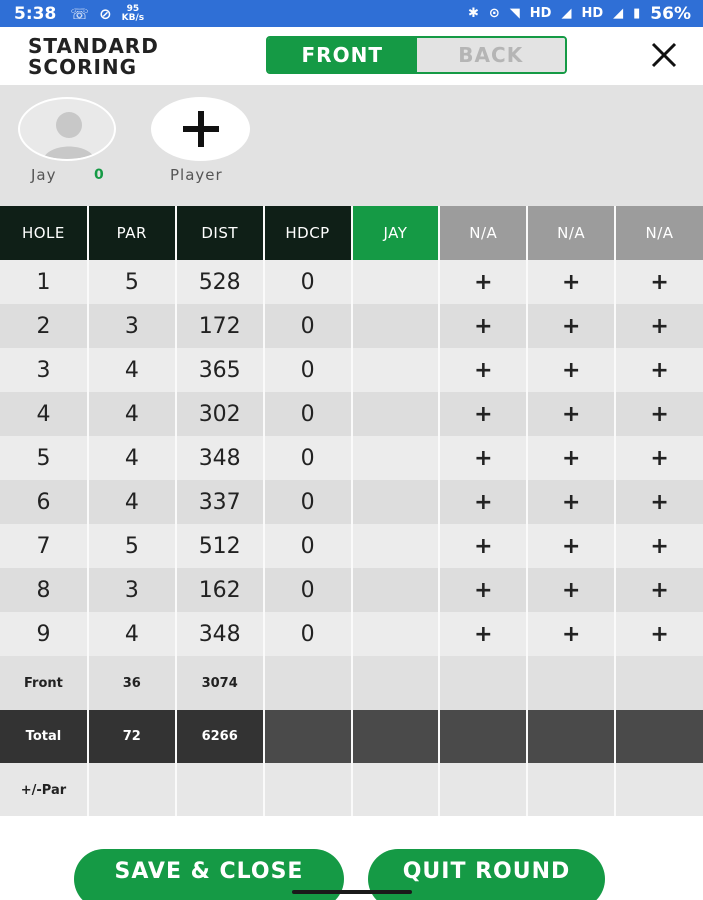 This screenshot has height=900, width=703. Describe the element at coordinates (396, 233) in the screenshot. I see `col-header-player-jay: JAY` at that location.